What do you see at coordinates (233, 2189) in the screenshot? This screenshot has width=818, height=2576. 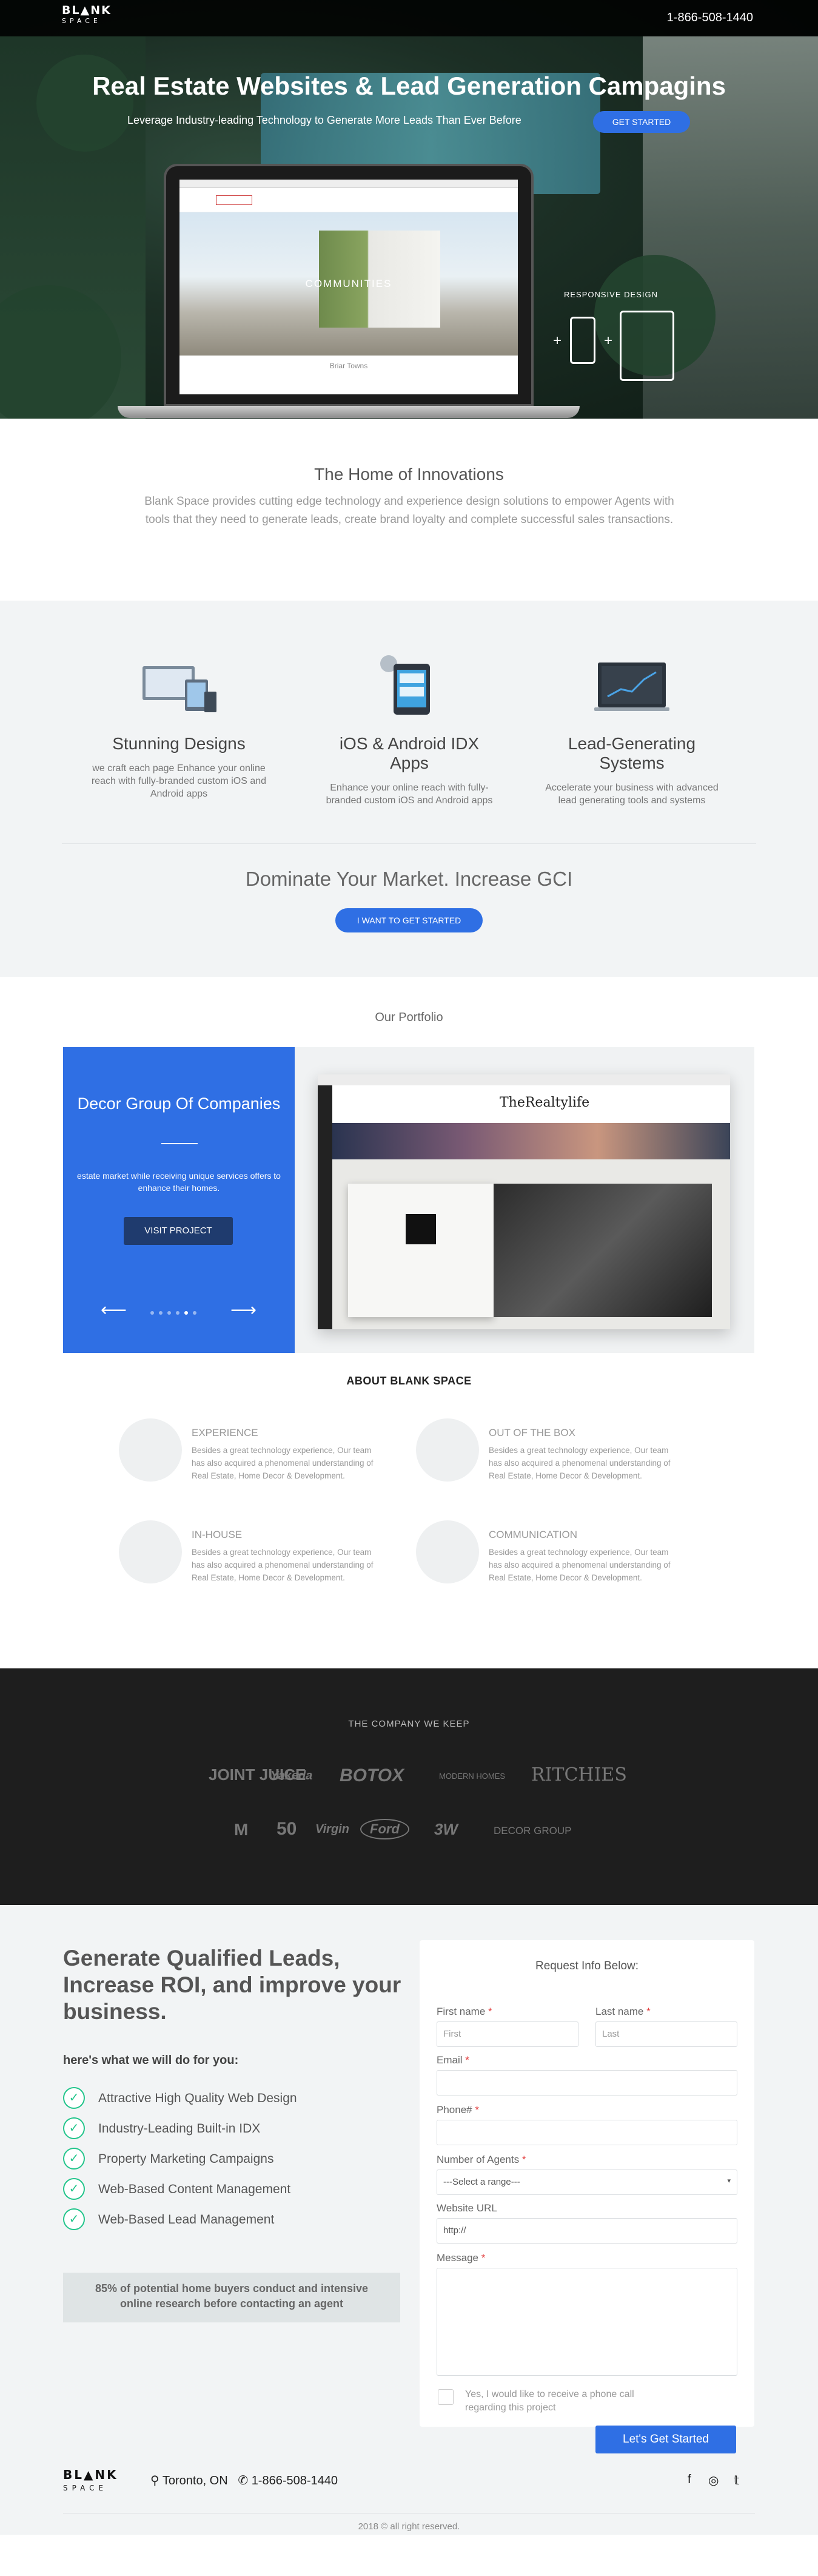 I see `benefit-item: ✓ Web-Based Content Management` at bounding box center [233, 2189].